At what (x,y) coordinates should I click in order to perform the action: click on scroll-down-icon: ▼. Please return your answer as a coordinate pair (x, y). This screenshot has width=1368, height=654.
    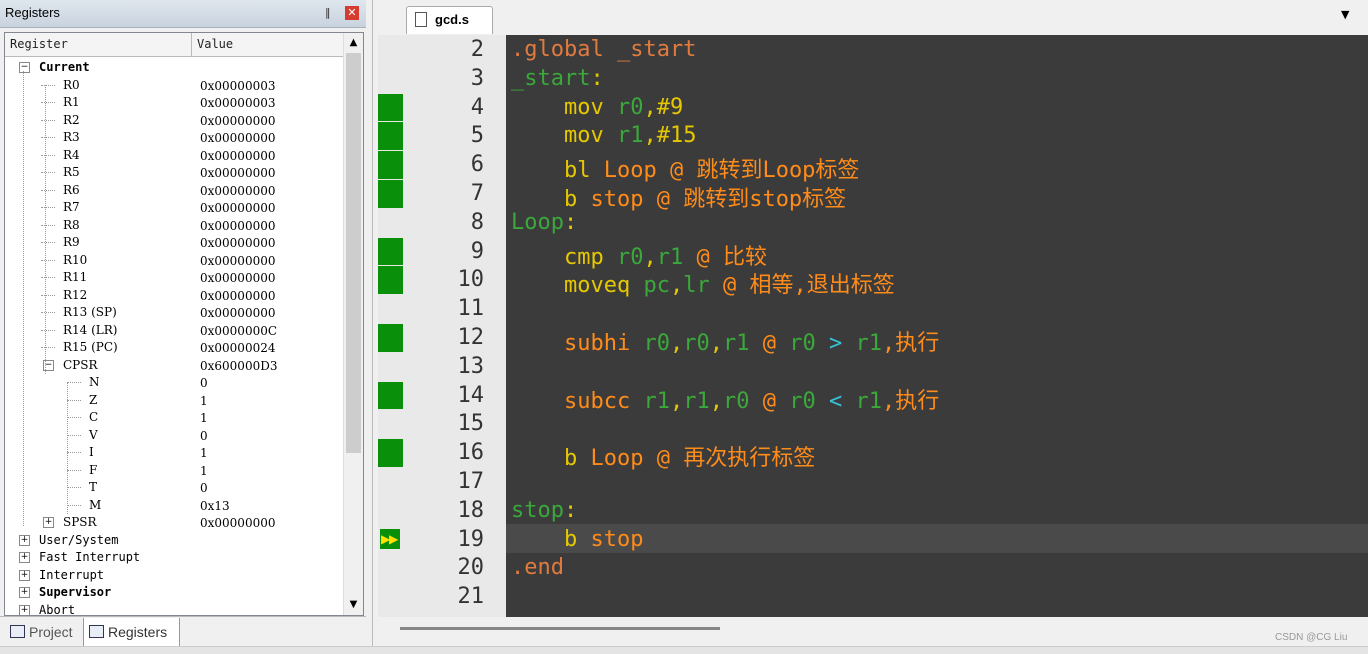
    Looking at the image, I should click on (353, 604).